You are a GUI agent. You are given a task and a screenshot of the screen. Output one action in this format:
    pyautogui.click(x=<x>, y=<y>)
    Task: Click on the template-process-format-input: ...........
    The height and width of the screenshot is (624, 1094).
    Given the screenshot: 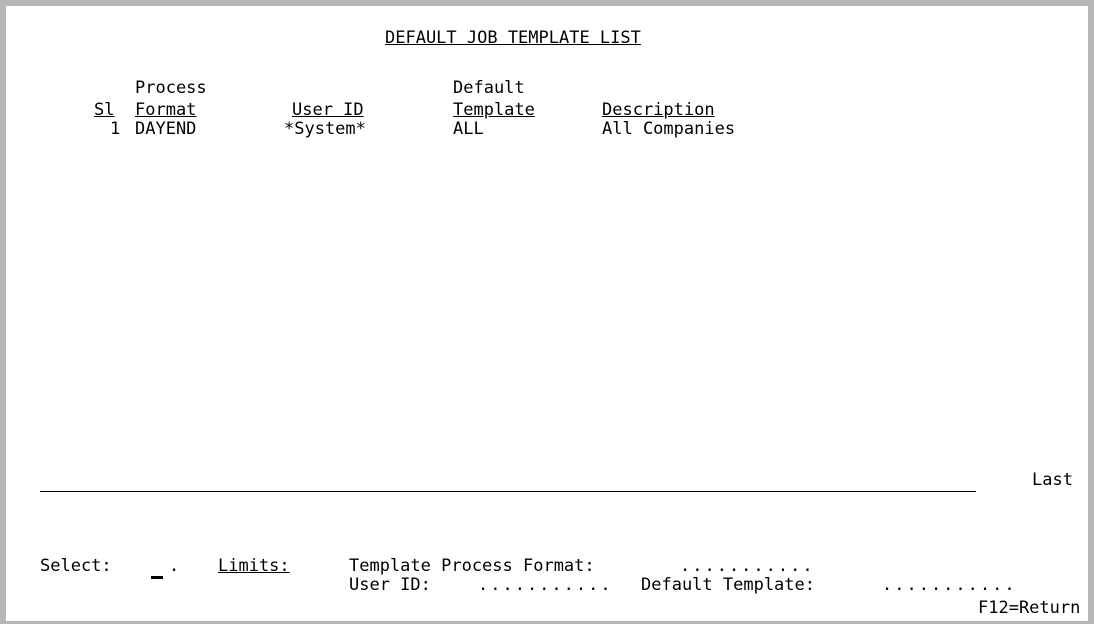 What is the action you would take?
    pyautogui.click(x=747, y=566)
    